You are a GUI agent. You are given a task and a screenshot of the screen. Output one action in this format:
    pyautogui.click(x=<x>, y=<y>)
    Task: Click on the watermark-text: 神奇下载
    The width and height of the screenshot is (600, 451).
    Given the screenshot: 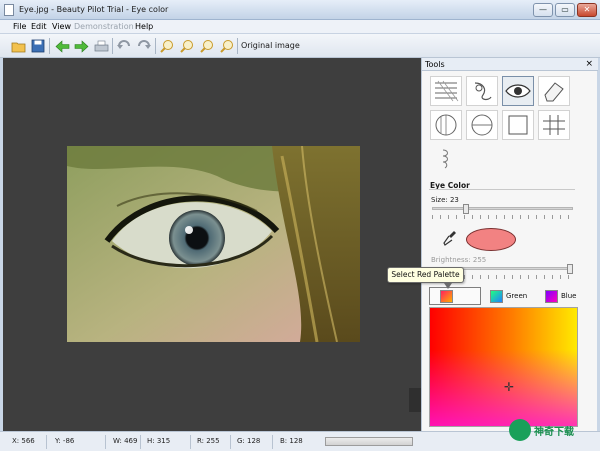 What is the action you would take?
    pyautogui.click(x=554, y=432)
    